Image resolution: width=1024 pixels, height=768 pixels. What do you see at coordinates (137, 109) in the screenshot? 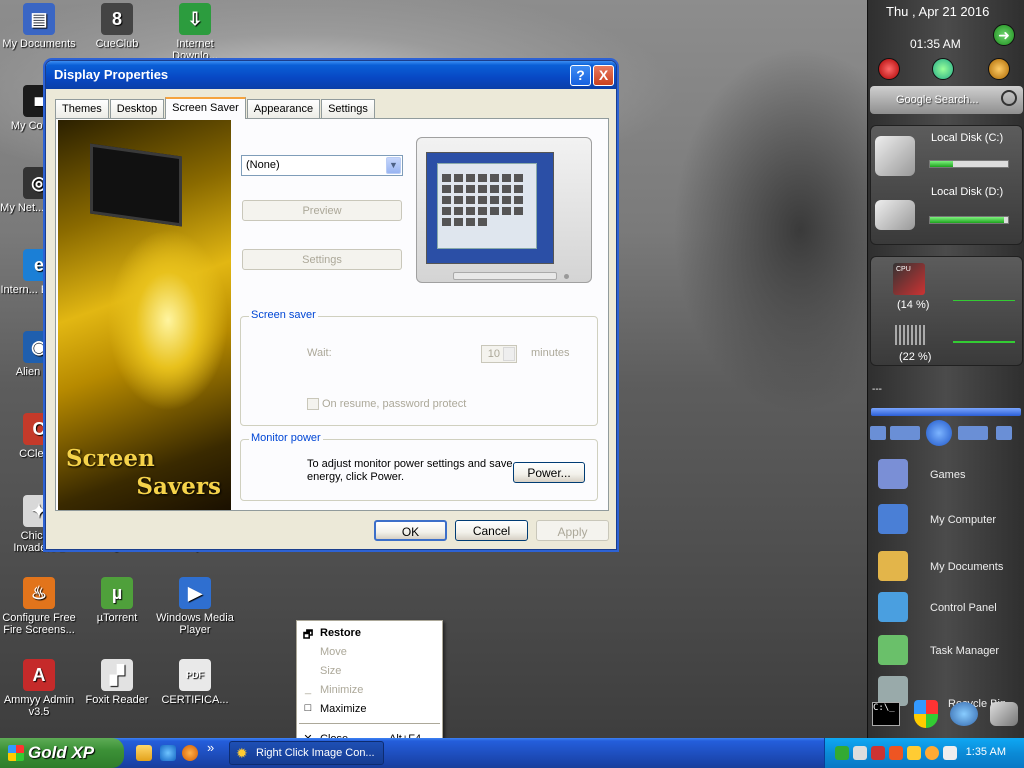
I see `tab-desktop: Desktop` at bounding box center [137, 109].